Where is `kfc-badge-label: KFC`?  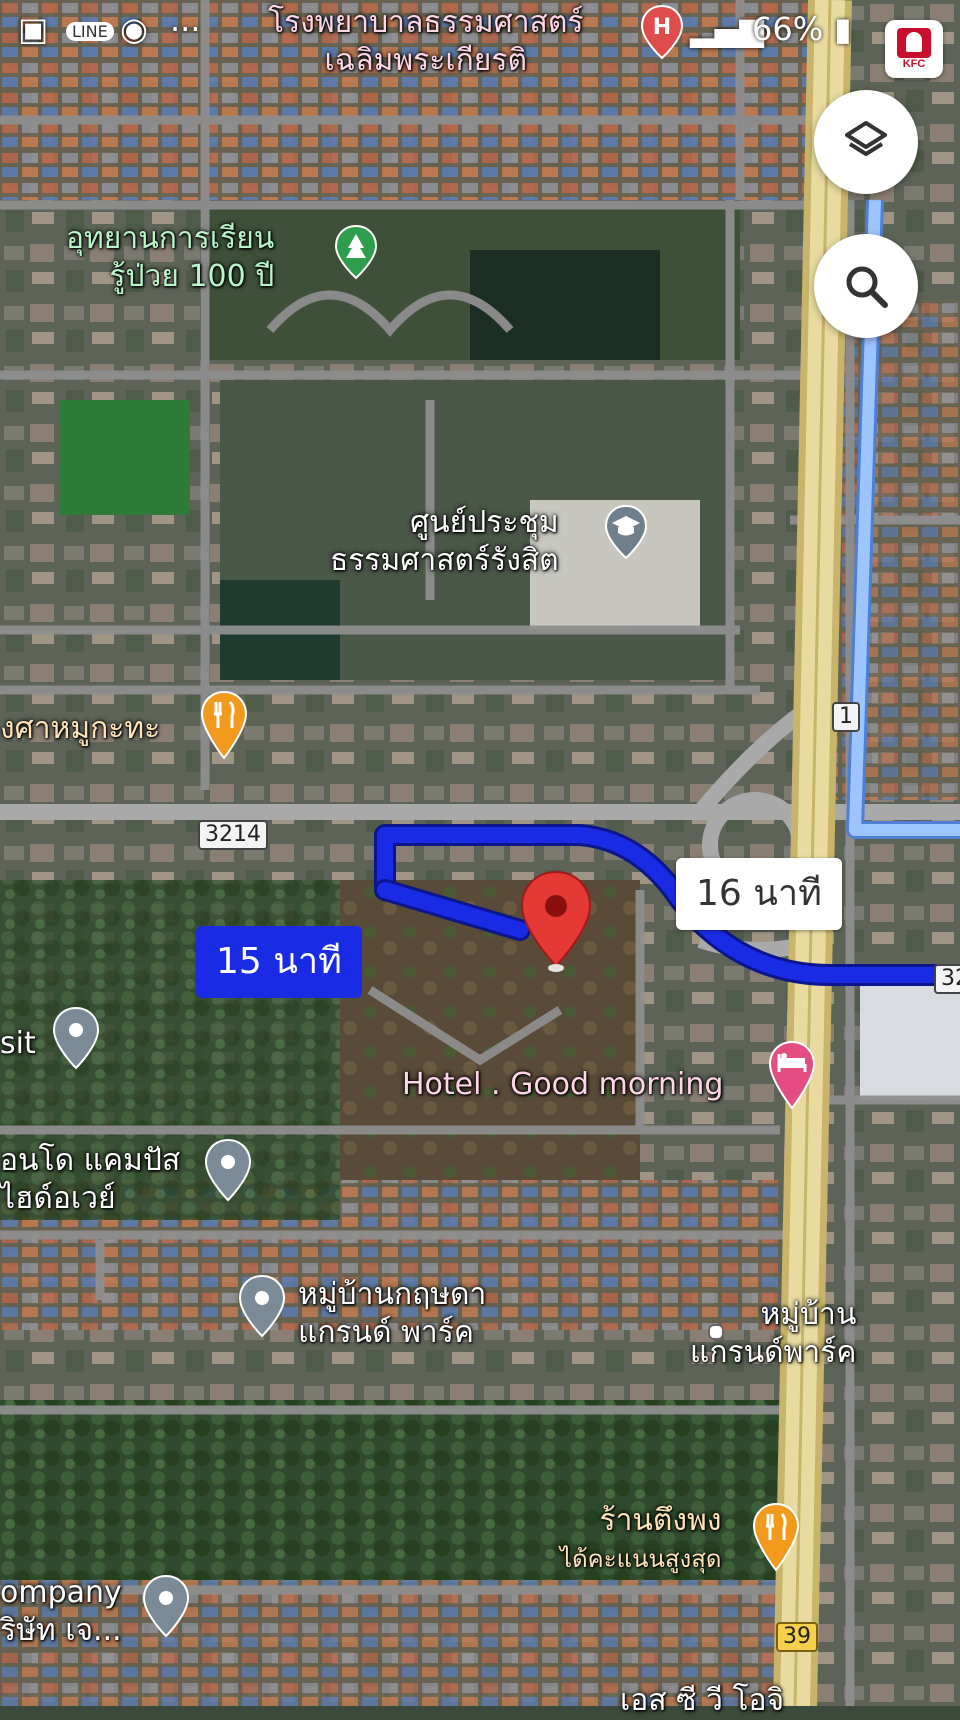 kfc-badge-label: KFC is located at coordinates (914, 64).